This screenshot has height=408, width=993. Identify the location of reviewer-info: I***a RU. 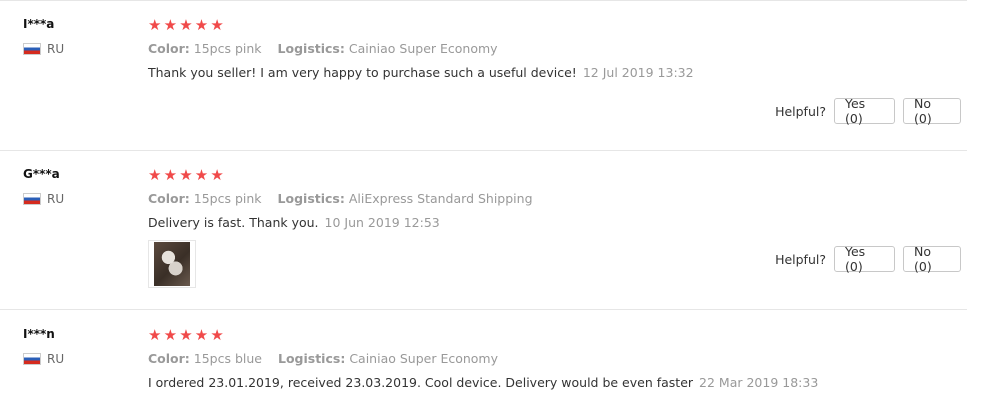
(43, 36).